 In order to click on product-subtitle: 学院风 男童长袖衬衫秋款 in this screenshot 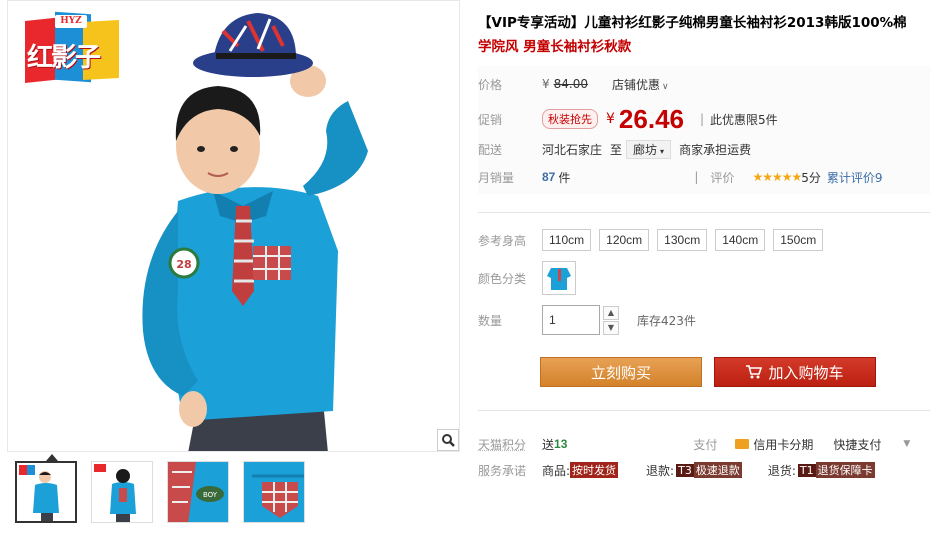, I will do `click(555, 47)`.